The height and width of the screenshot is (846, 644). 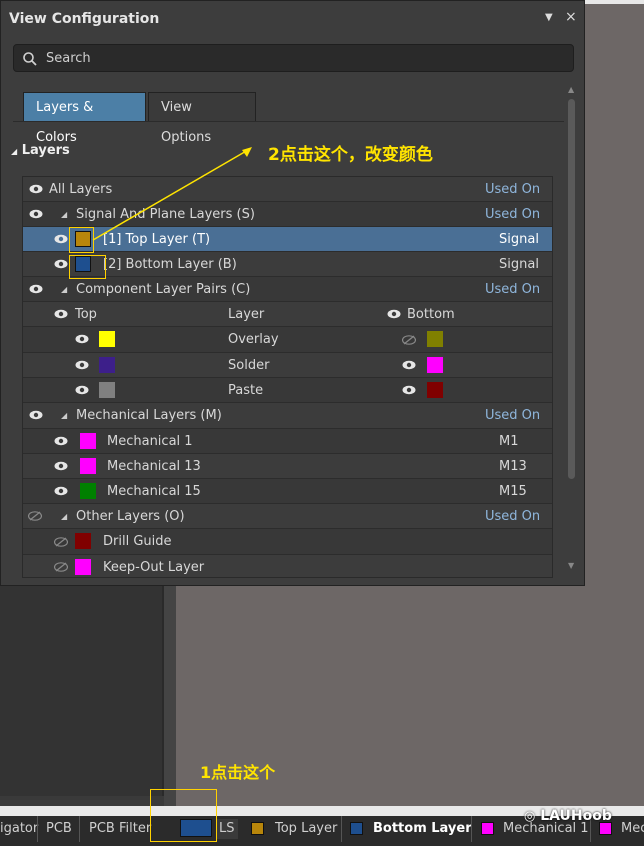 I want to click on tab-navigator: igator, so click(x=19, y=829).